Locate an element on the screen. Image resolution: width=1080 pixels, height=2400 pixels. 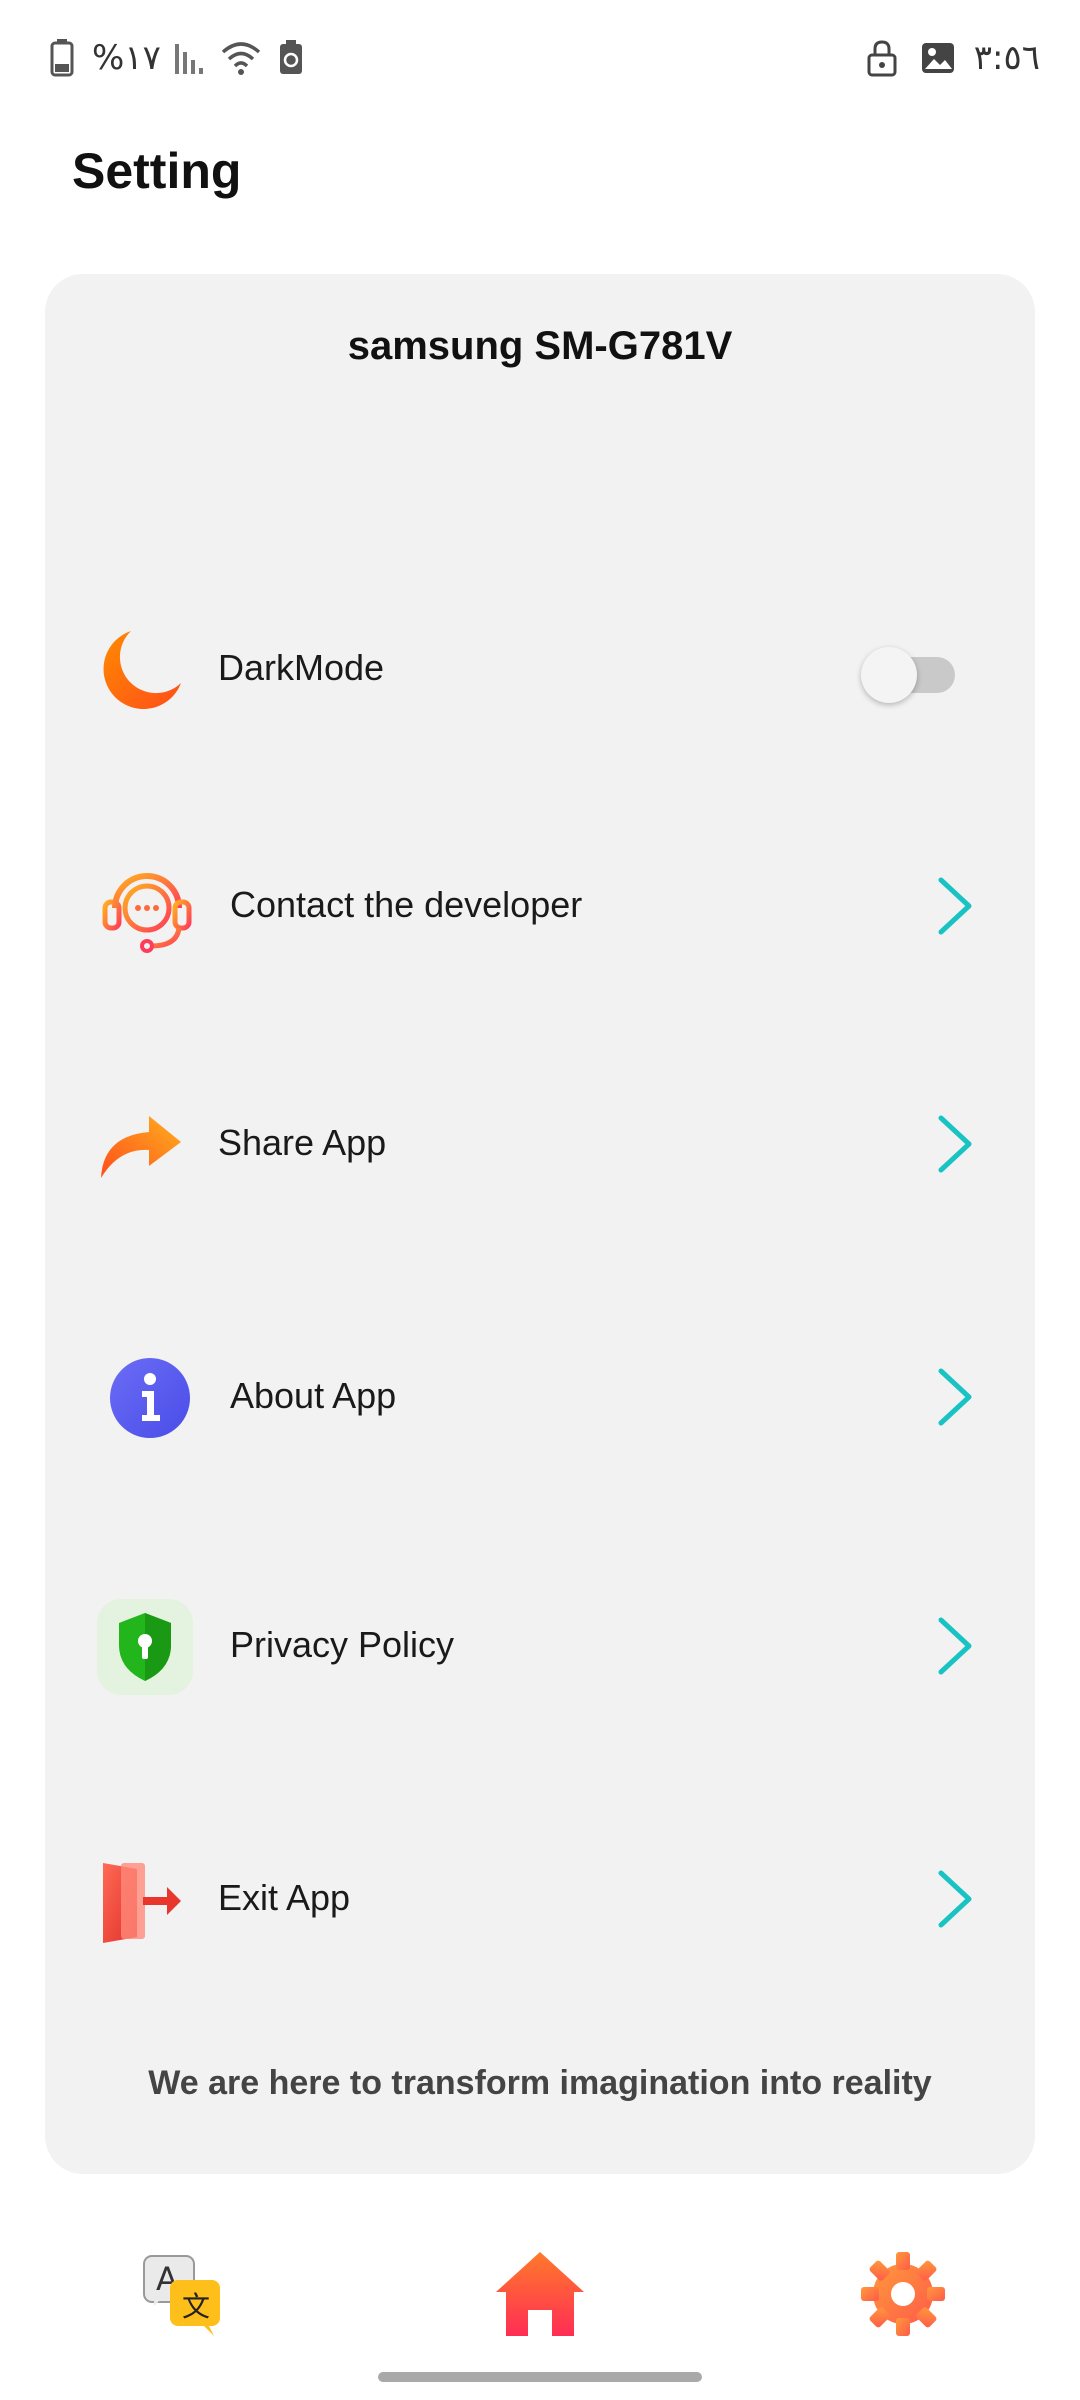
setting-row-privacy: Privacy Policy is located at coordinates (540, 1646).